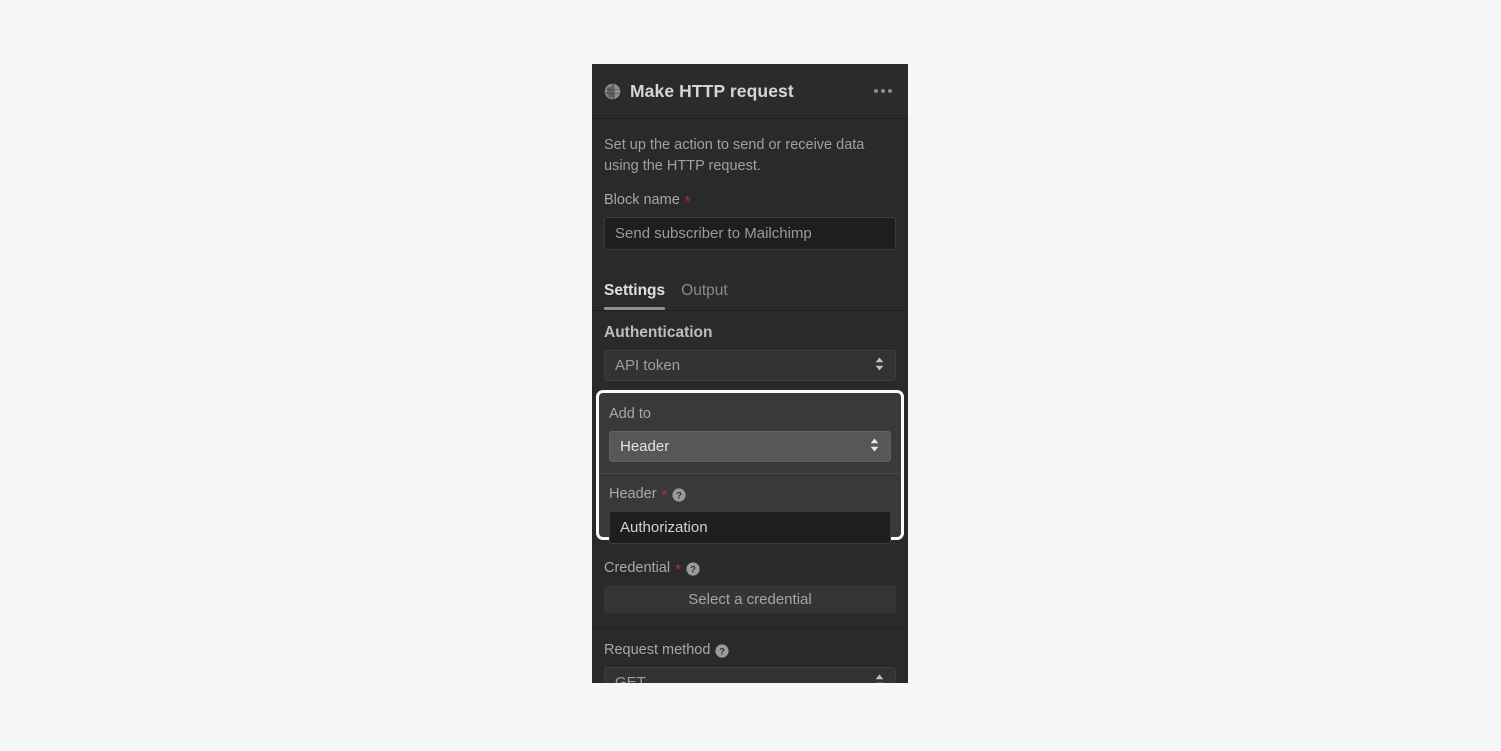 Image resolution: width=1501 pixels, height=751 pixels. Describe the element at coordinates (712, 90) in the screenshot. I see `panel-title: Make HTTP request` at that location.